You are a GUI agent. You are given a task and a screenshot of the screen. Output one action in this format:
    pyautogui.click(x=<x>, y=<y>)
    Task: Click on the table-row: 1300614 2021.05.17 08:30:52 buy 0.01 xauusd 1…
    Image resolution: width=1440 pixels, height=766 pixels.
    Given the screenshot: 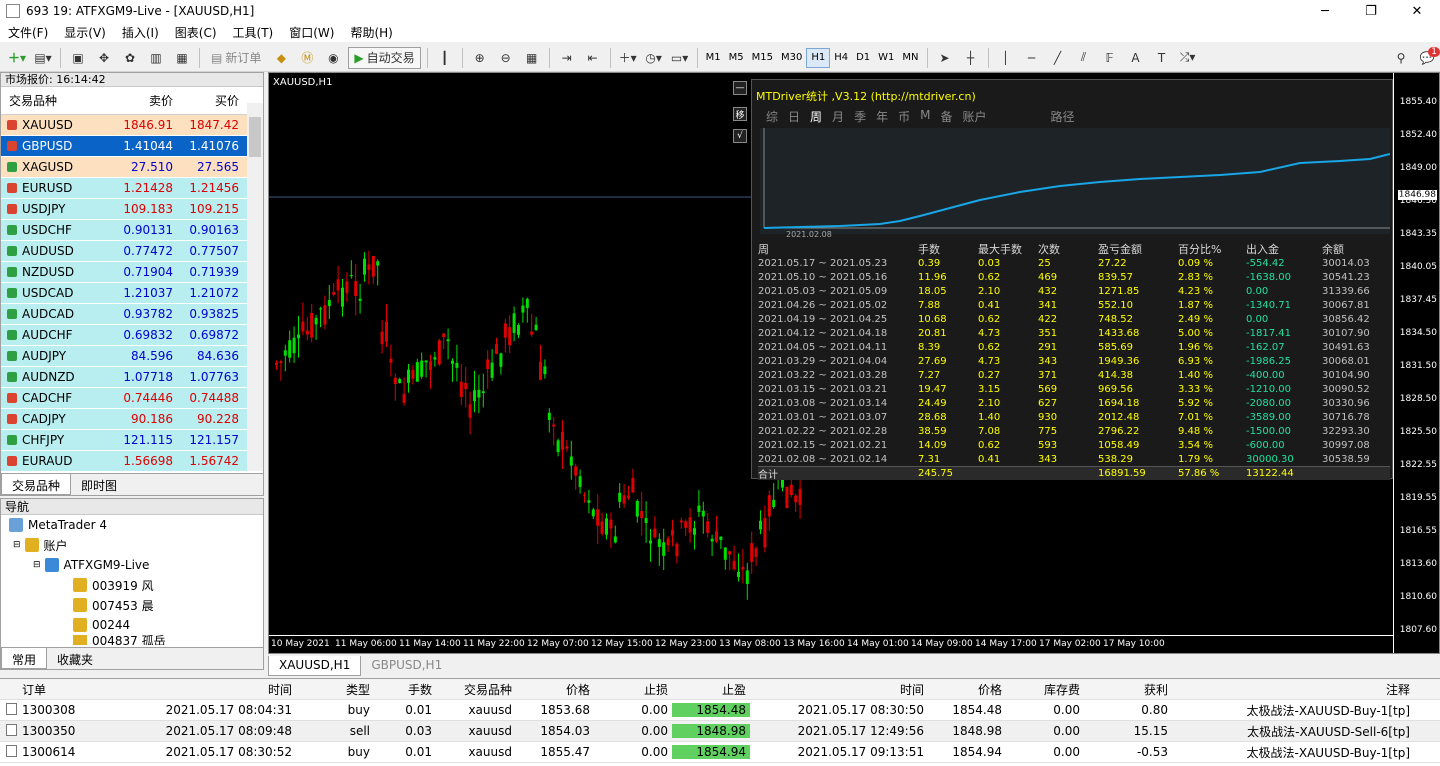 What is the action you would take?
    pyautogui.click(x=720, y=752)
    